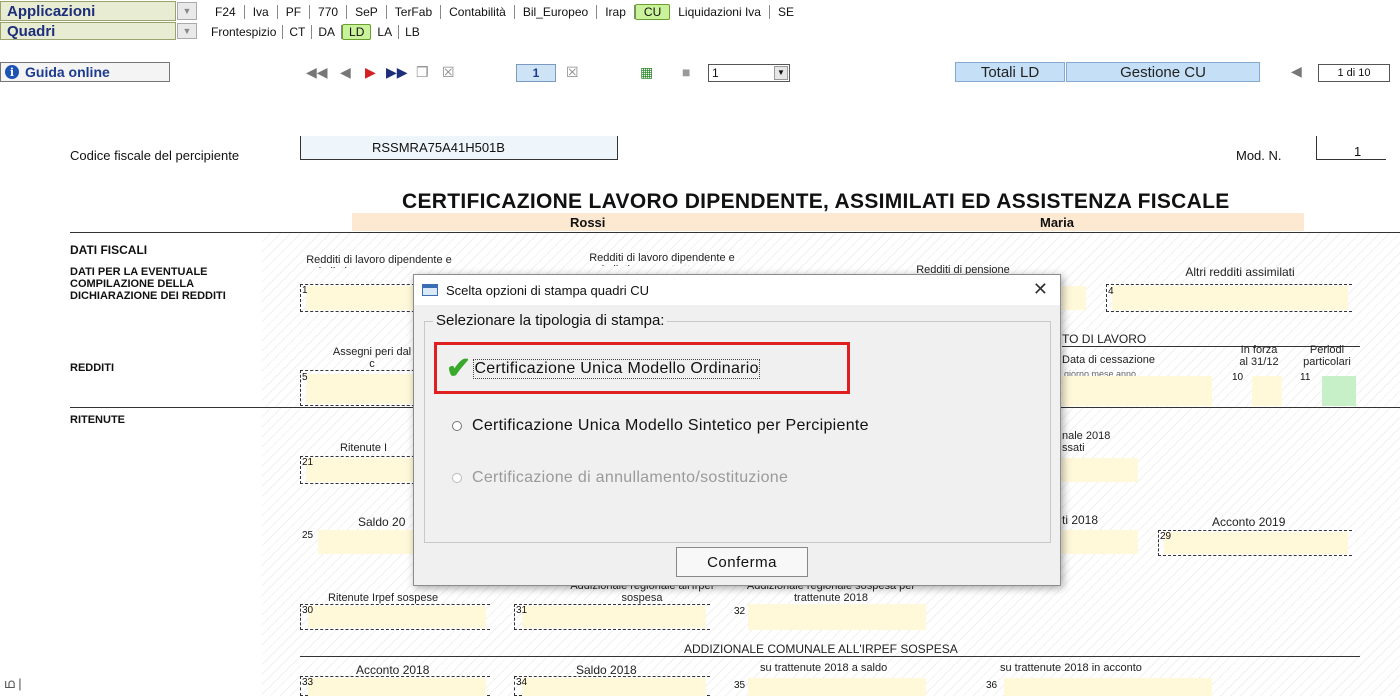 Image resolution: width=1400 pixels, height=696 pixels. I want to click on acconto-2018-label: Acconto 2018, so click(393, 670).